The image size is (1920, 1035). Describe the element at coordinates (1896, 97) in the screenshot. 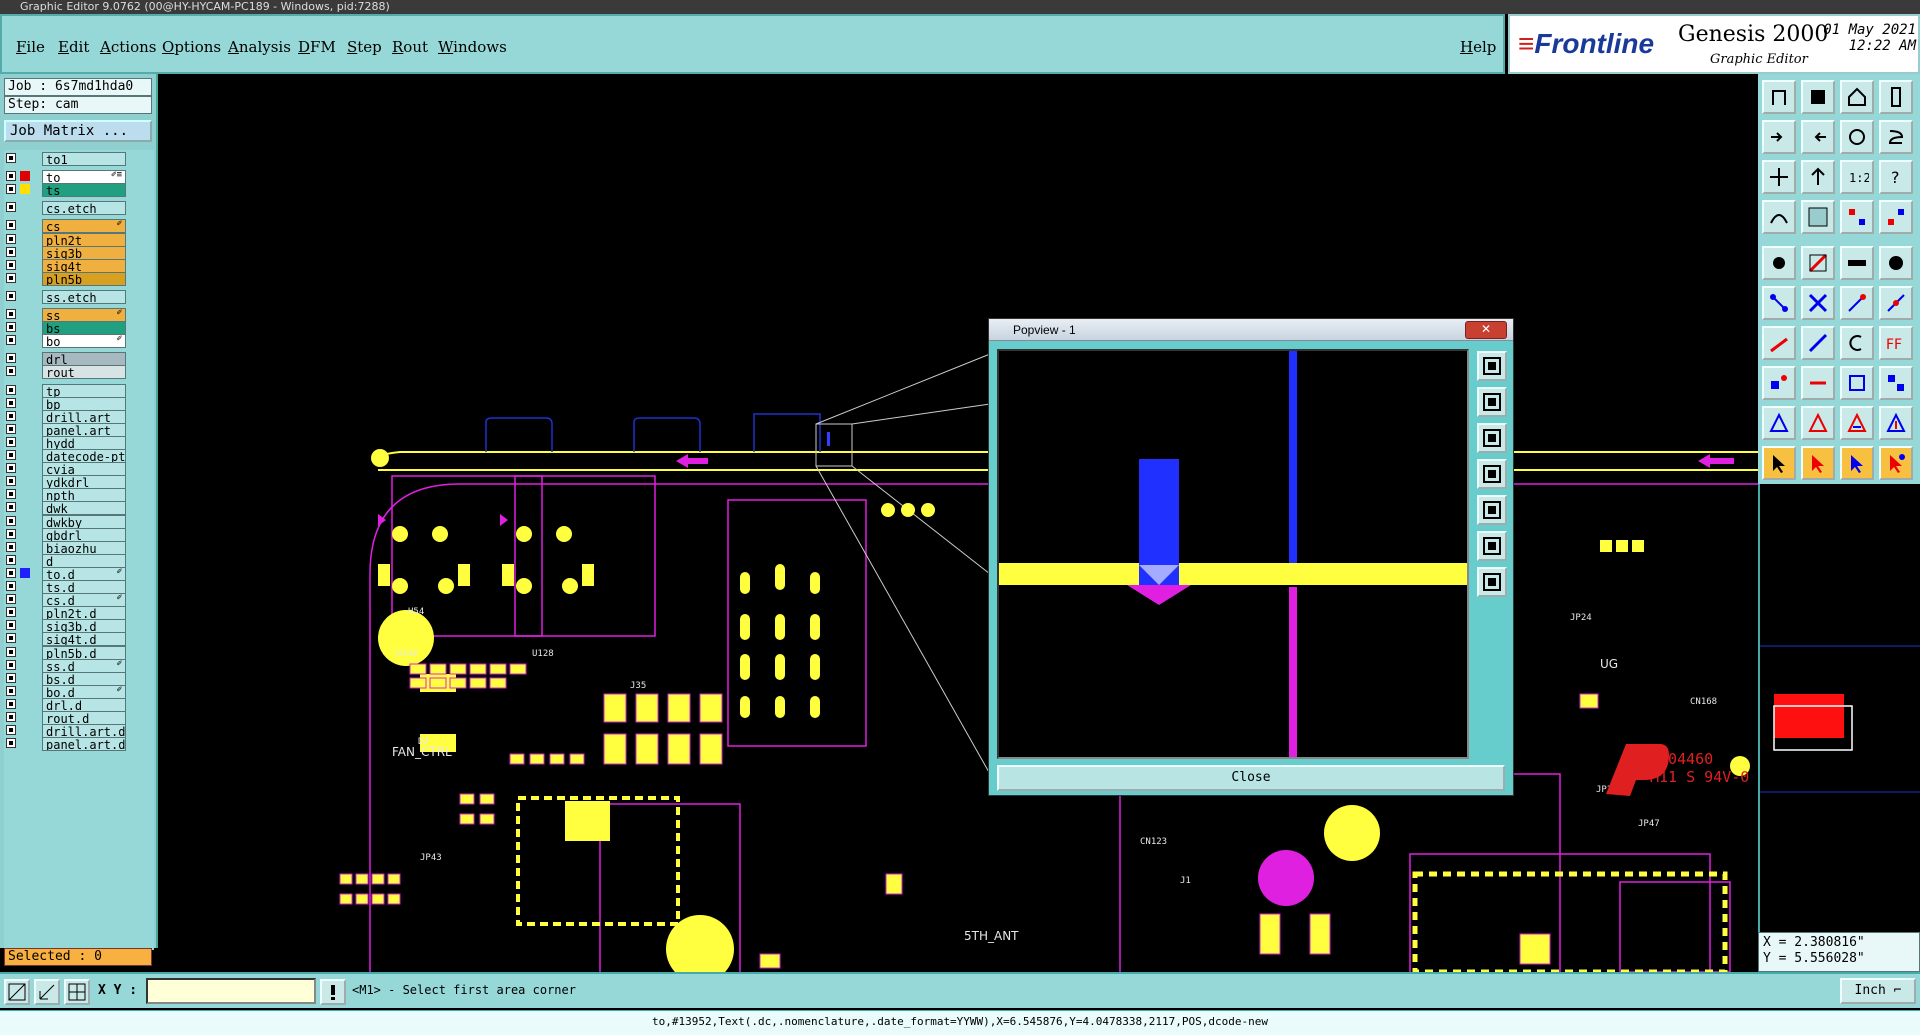

I see `layers-icon` at that location.